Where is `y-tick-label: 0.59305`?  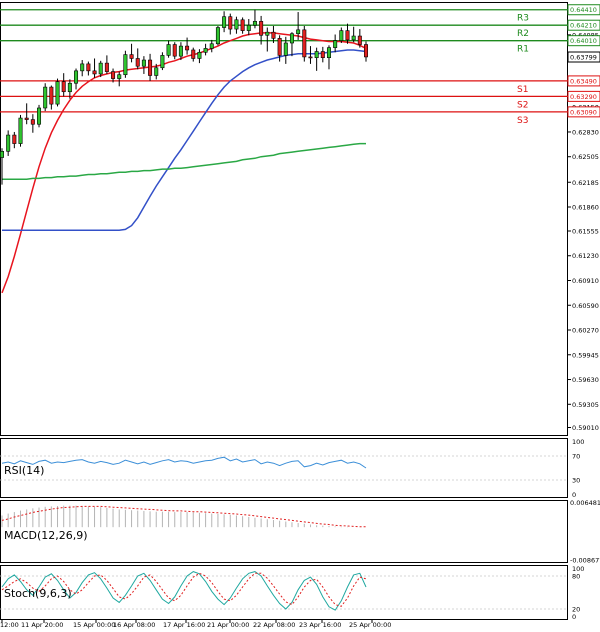 y-tick-label: 0.59305 is located at coordinates (585, 405).